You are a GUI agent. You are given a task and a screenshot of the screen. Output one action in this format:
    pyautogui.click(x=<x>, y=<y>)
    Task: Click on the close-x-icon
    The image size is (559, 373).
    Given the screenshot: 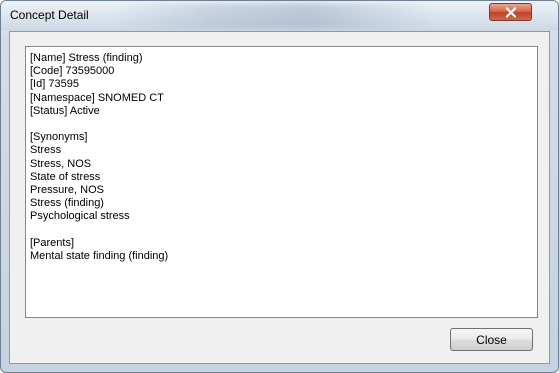 What is the action you would take?
    pyautogui.click(x=510, y=12)
    